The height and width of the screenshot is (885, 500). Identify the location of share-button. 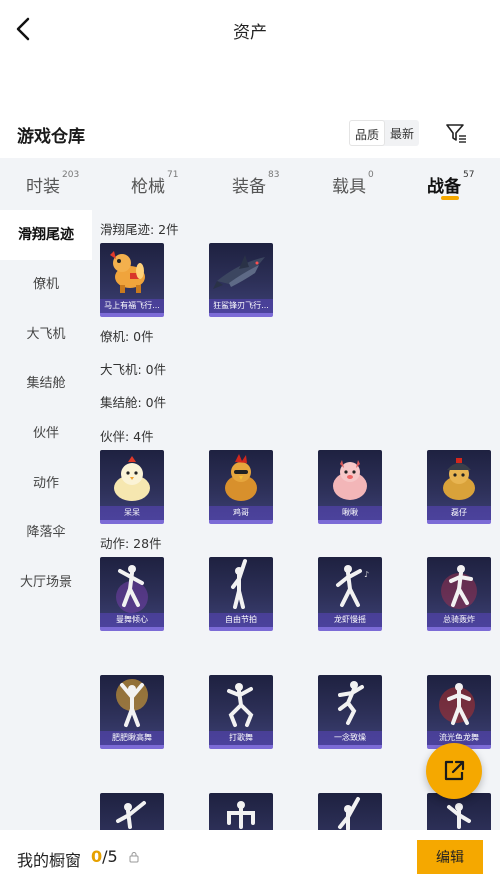
(454, 771).